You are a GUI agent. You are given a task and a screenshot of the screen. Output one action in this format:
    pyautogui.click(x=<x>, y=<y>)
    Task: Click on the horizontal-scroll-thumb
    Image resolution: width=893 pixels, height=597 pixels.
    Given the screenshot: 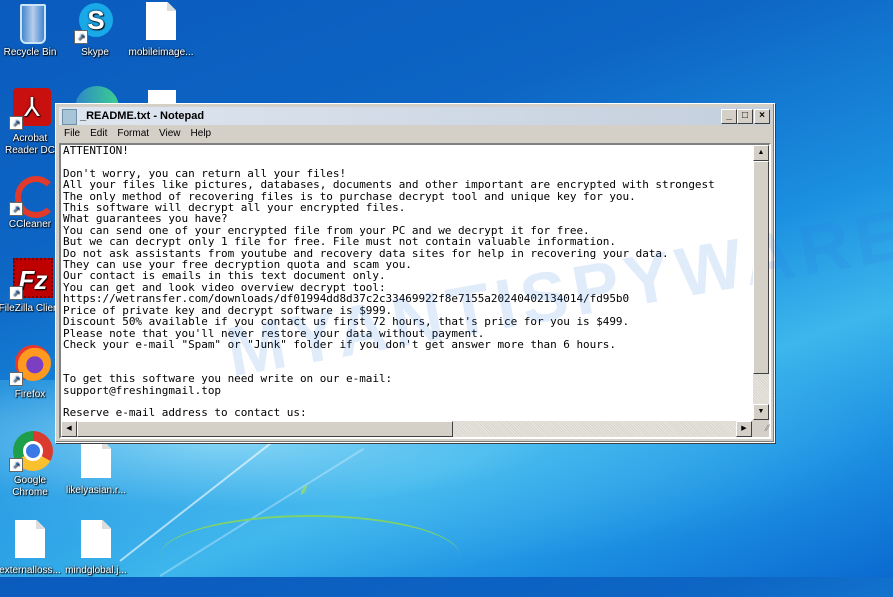 What is the action you would take?
    pyautogui.click(x=265, y=429)
    